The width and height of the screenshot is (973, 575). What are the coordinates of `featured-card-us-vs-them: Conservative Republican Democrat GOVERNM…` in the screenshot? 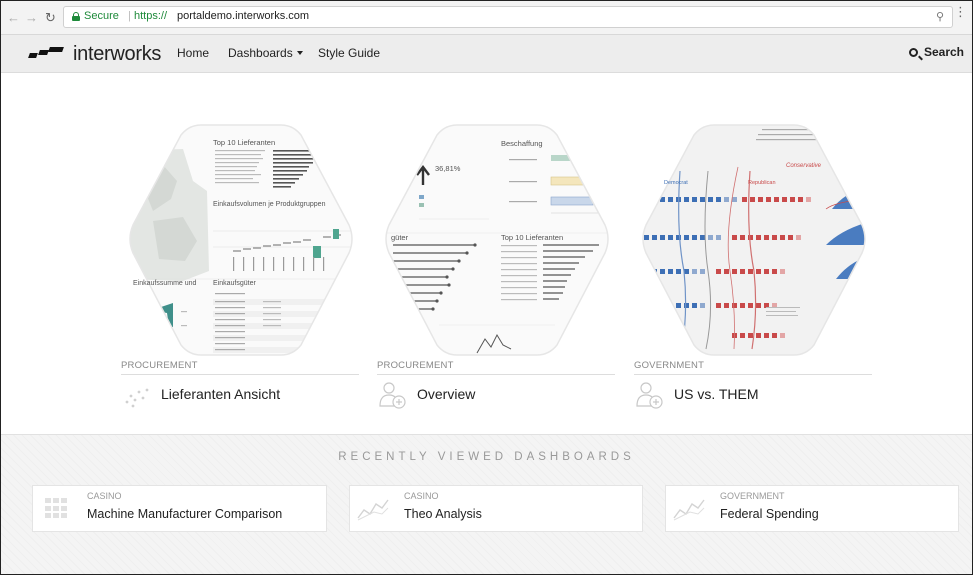 It's located at (753, 265).